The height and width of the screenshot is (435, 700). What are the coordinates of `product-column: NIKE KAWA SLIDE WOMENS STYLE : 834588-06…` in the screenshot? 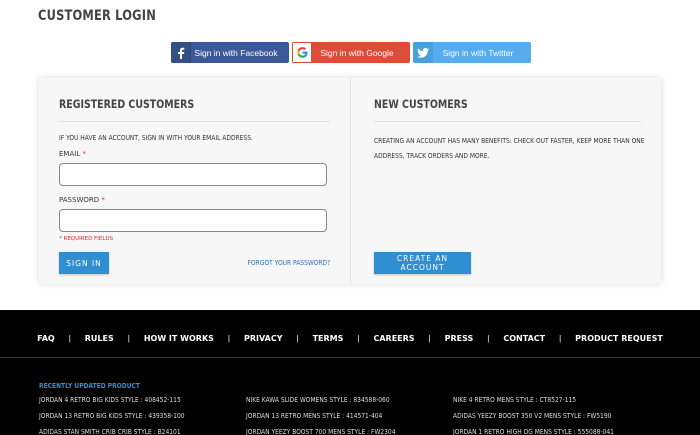 It's located at (334, 415).